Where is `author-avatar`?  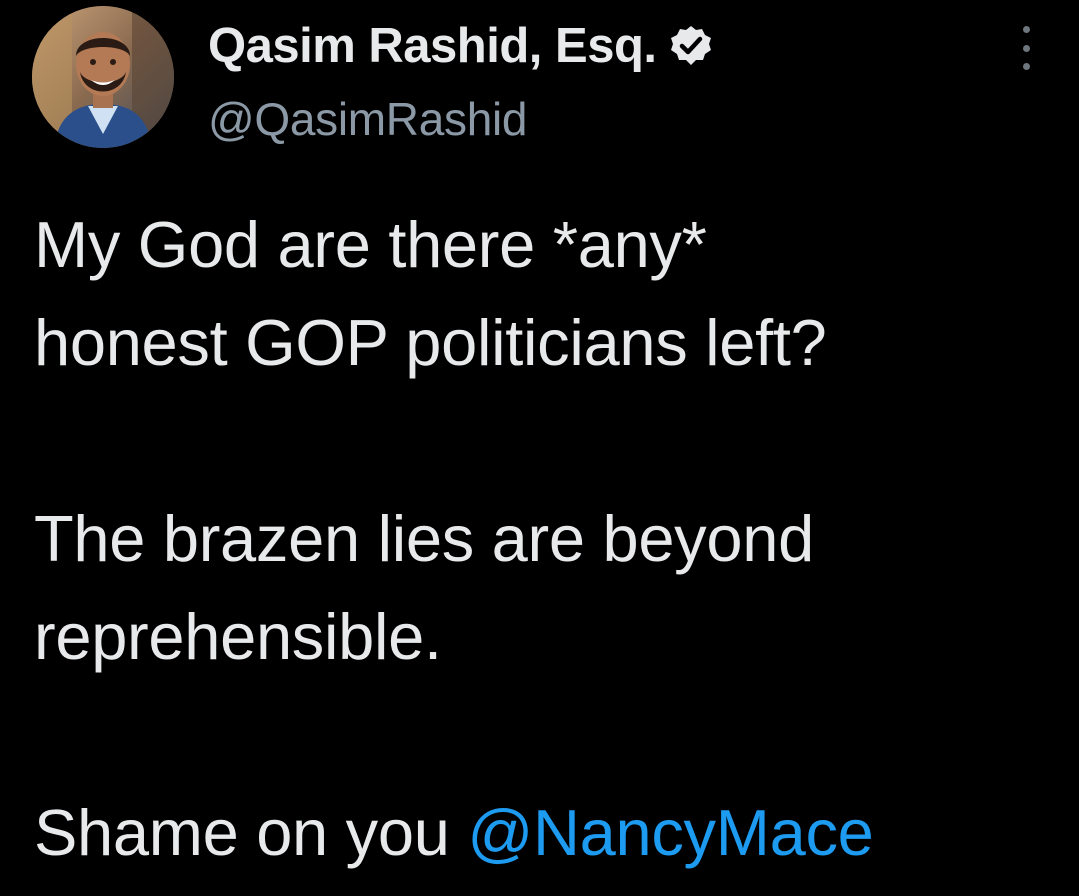
author-avatar is located at coordinates (103, 77).